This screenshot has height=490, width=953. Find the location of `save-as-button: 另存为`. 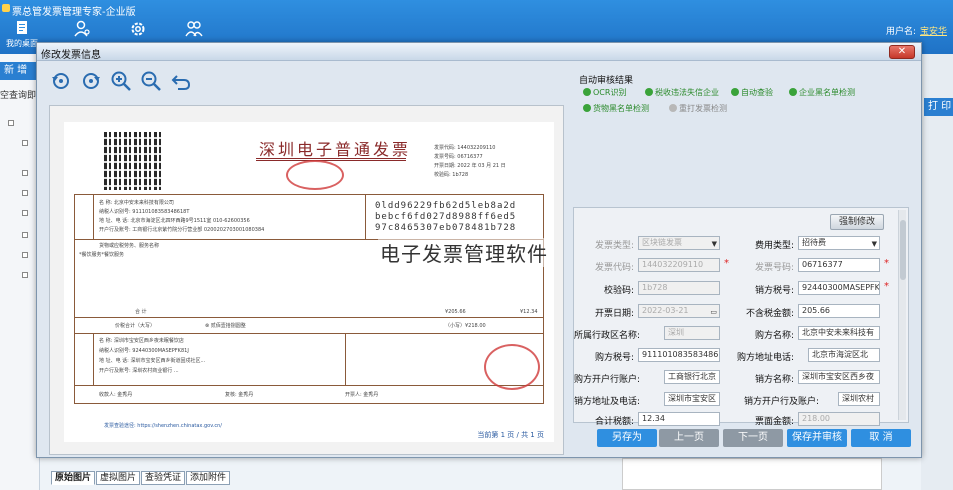

save-as-button: 另存为 is located at coordinates (627, 438).